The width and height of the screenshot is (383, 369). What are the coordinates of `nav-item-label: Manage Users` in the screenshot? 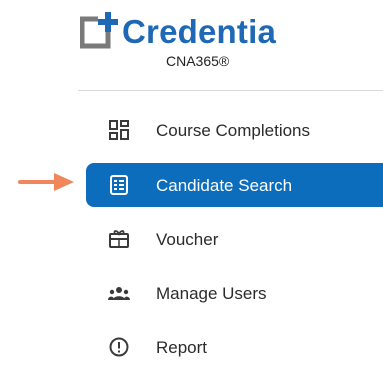 It's located at (211, 293).